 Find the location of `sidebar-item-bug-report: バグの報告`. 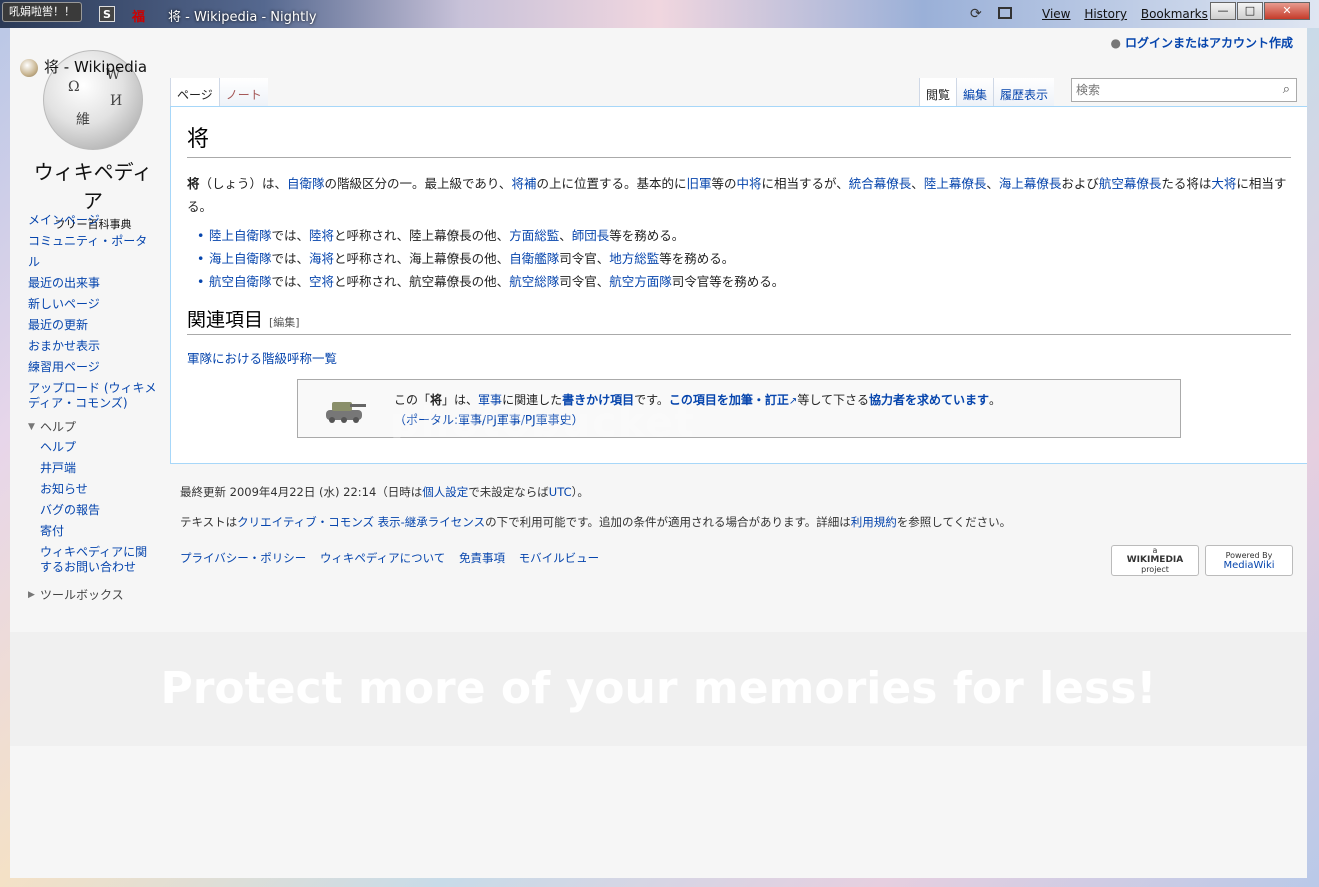

sidebar-item-bug-report: バグの報告 is located at coordinates (99, 510).